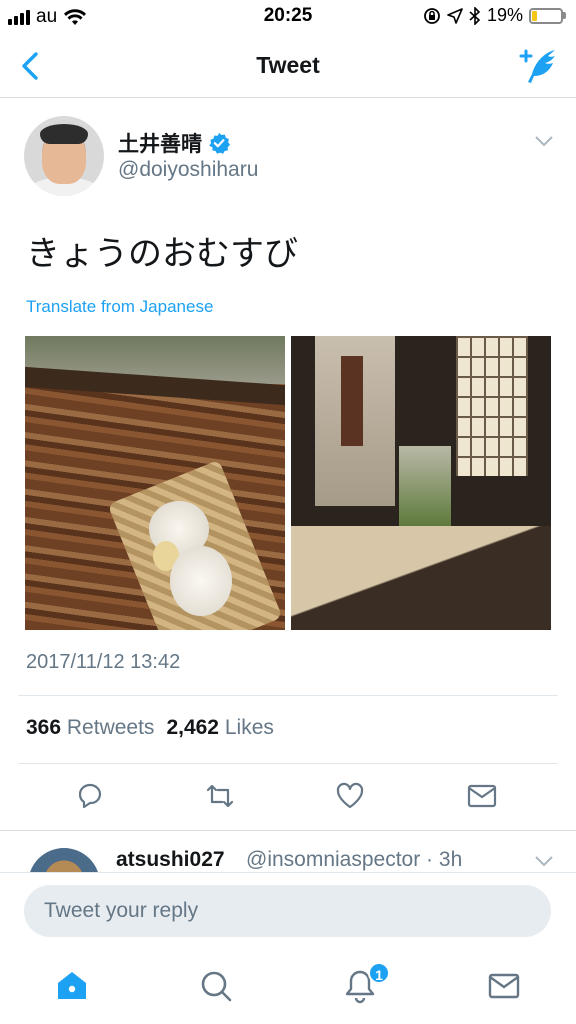 This screenshot has width=576, height=1024. I want to click on reply-input, so click(287, 911).